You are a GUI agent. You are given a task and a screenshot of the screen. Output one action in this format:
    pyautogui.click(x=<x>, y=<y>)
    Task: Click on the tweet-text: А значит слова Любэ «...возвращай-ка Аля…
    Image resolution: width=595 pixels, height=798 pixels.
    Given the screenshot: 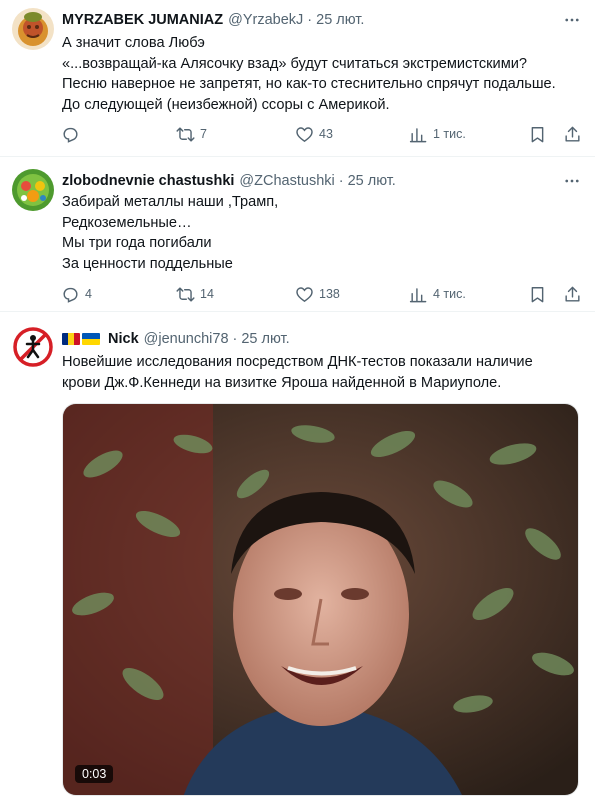 What is the action you would take?
    pyautogui.click(x=321, y=74)
    